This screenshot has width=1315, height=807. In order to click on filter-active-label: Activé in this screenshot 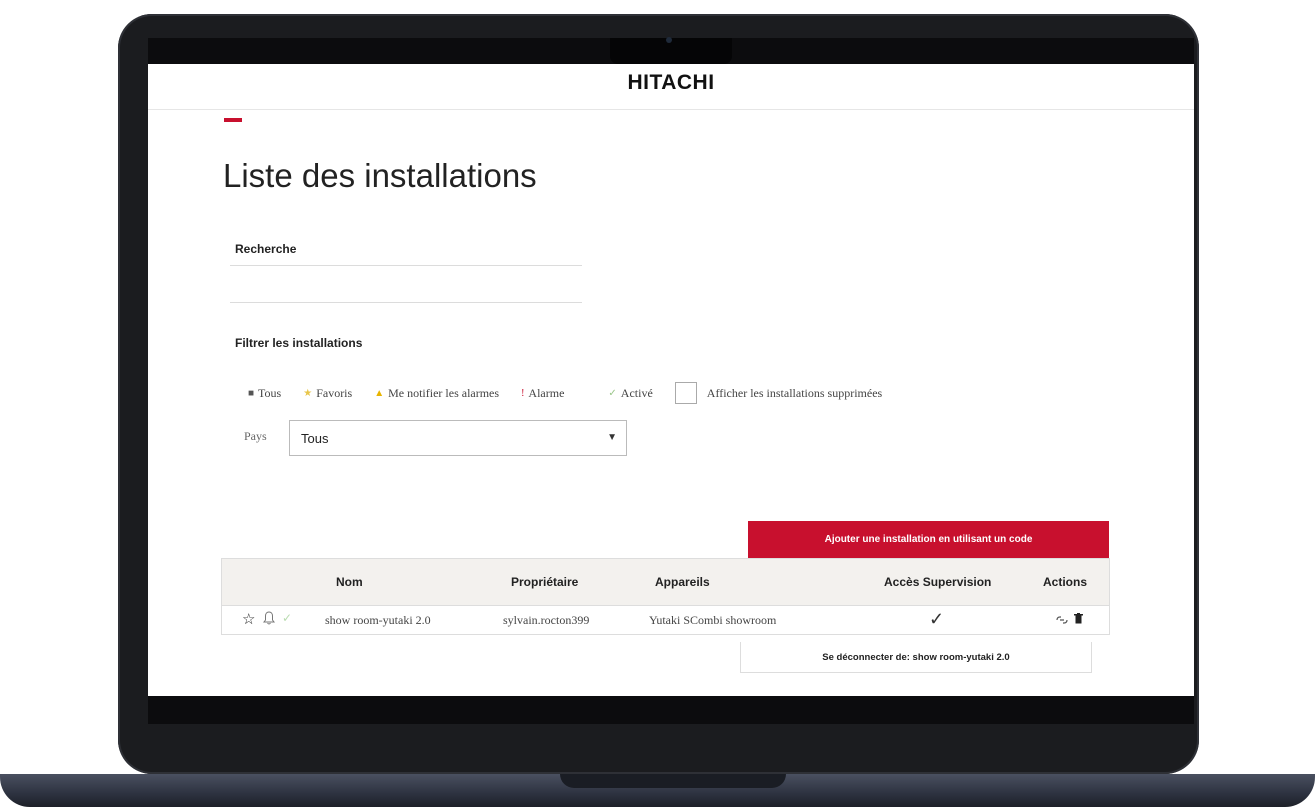, I will do `click(636, 392)`.